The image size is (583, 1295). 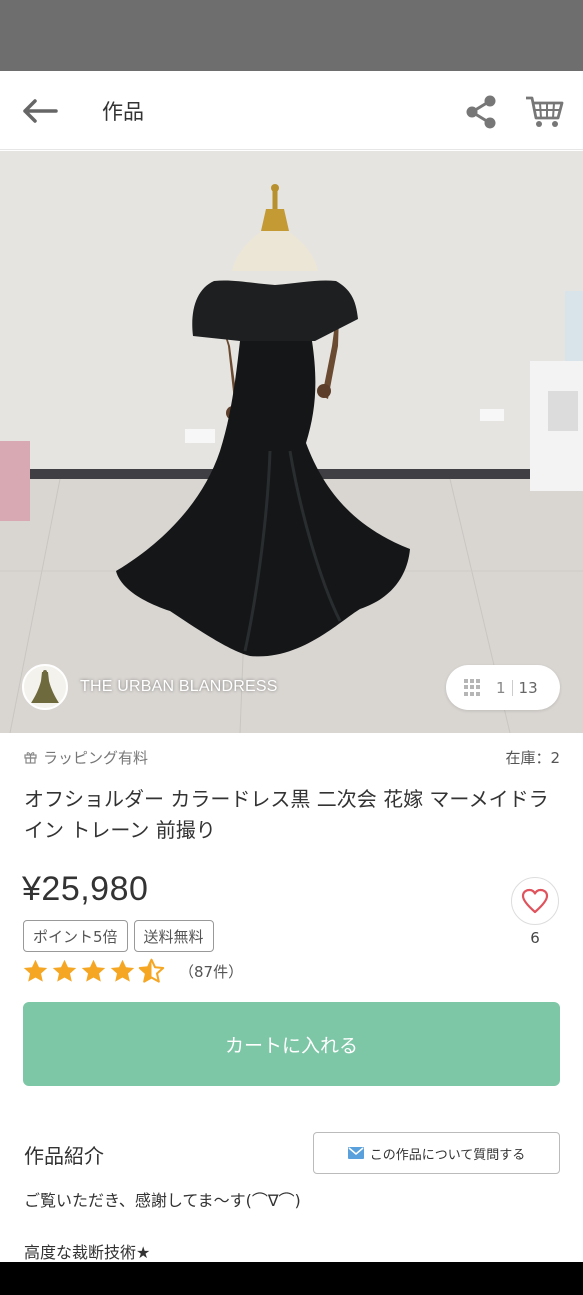 What do you see at coordinates (532, 757) in the screenshot?
I see `stock-count: 在庫：2` at bounding box center [532, 757].